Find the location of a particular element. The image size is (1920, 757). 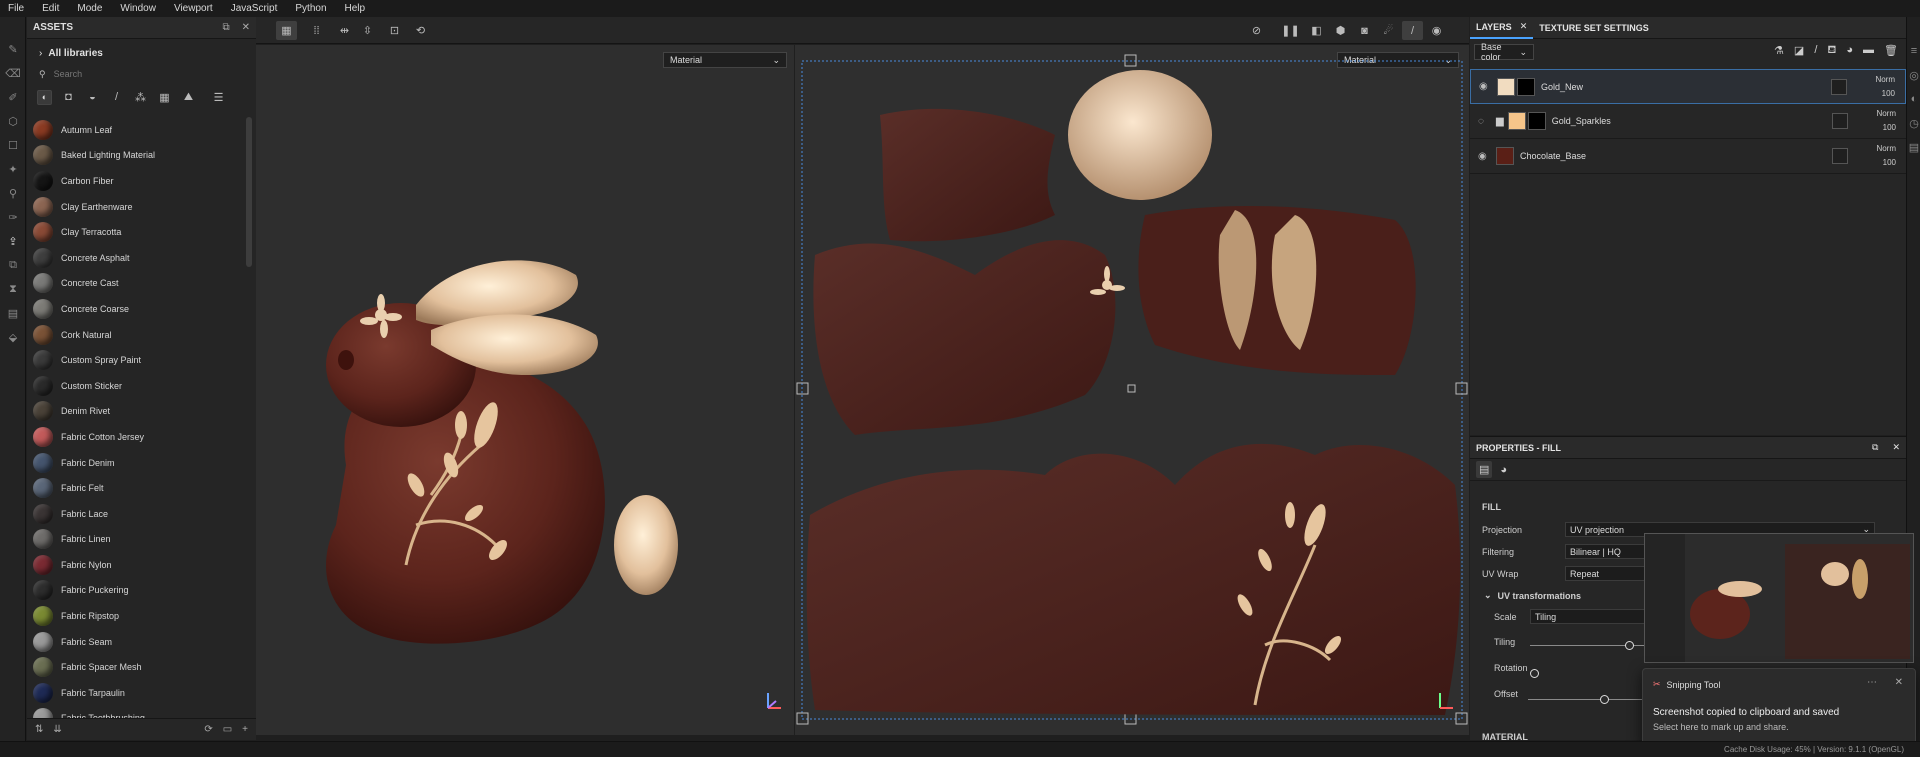

add-folder-icon: ▬ is located at coordinates (1868, 51).